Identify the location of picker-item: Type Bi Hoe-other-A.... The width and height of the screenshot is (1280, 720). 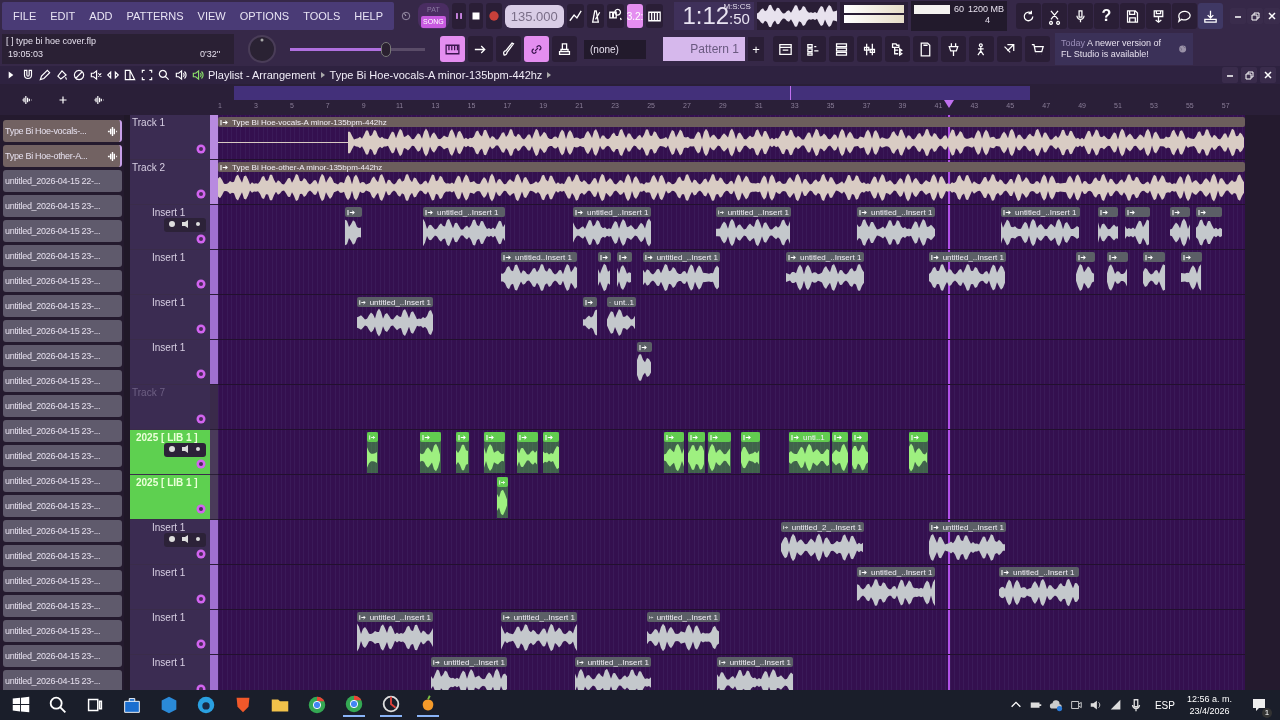
(62, 156).